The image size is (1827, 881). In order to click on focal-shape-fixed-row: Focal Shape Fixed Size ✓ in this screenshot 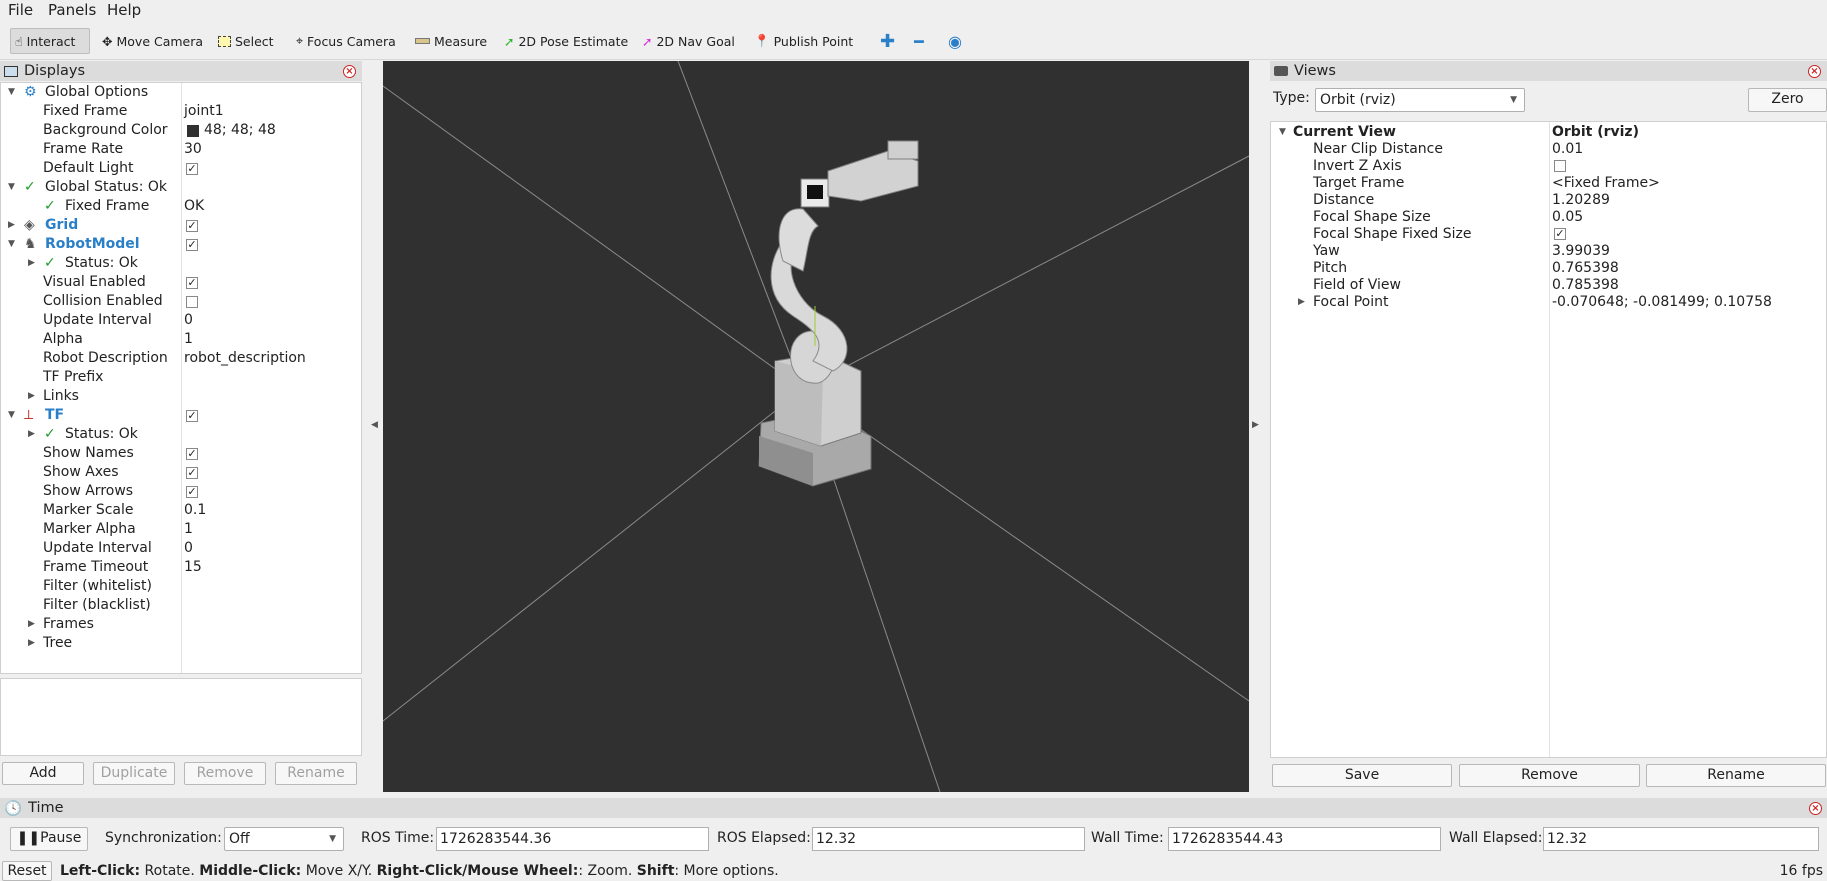, I will do `click(1548, 234)`.